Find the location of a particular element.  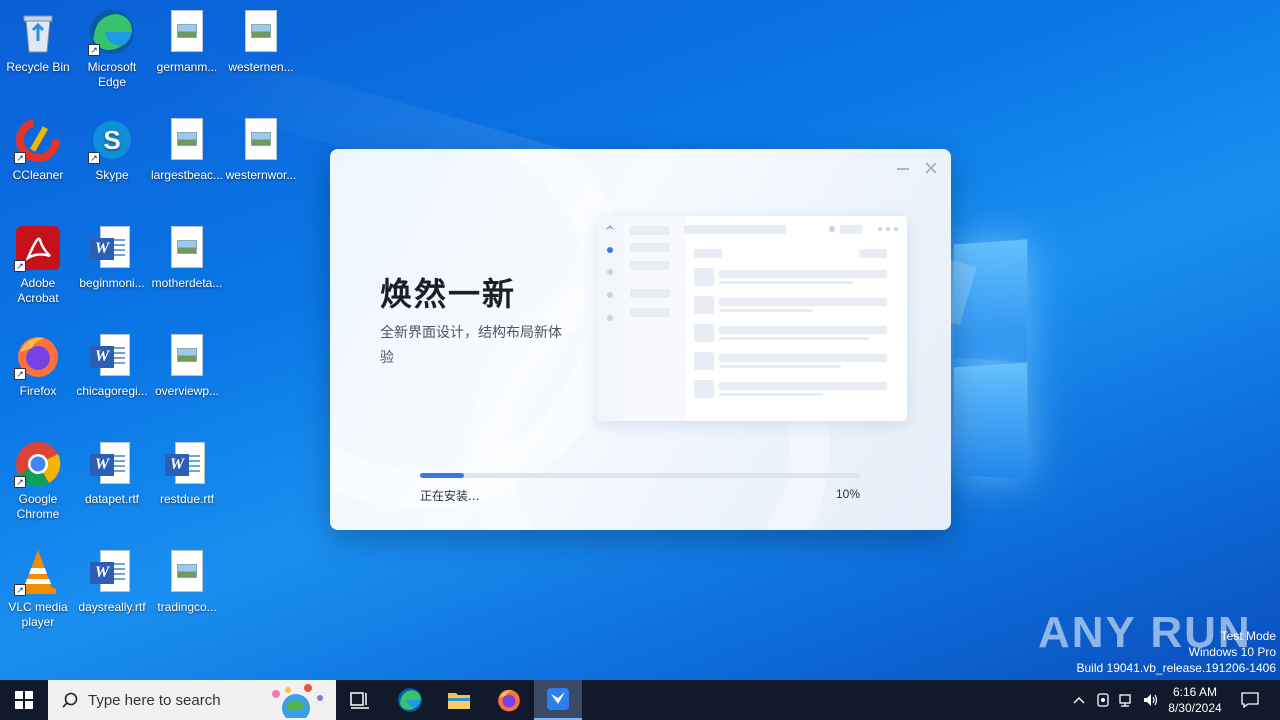

taskbar-firefox-button is located at coordinates (509, 700).